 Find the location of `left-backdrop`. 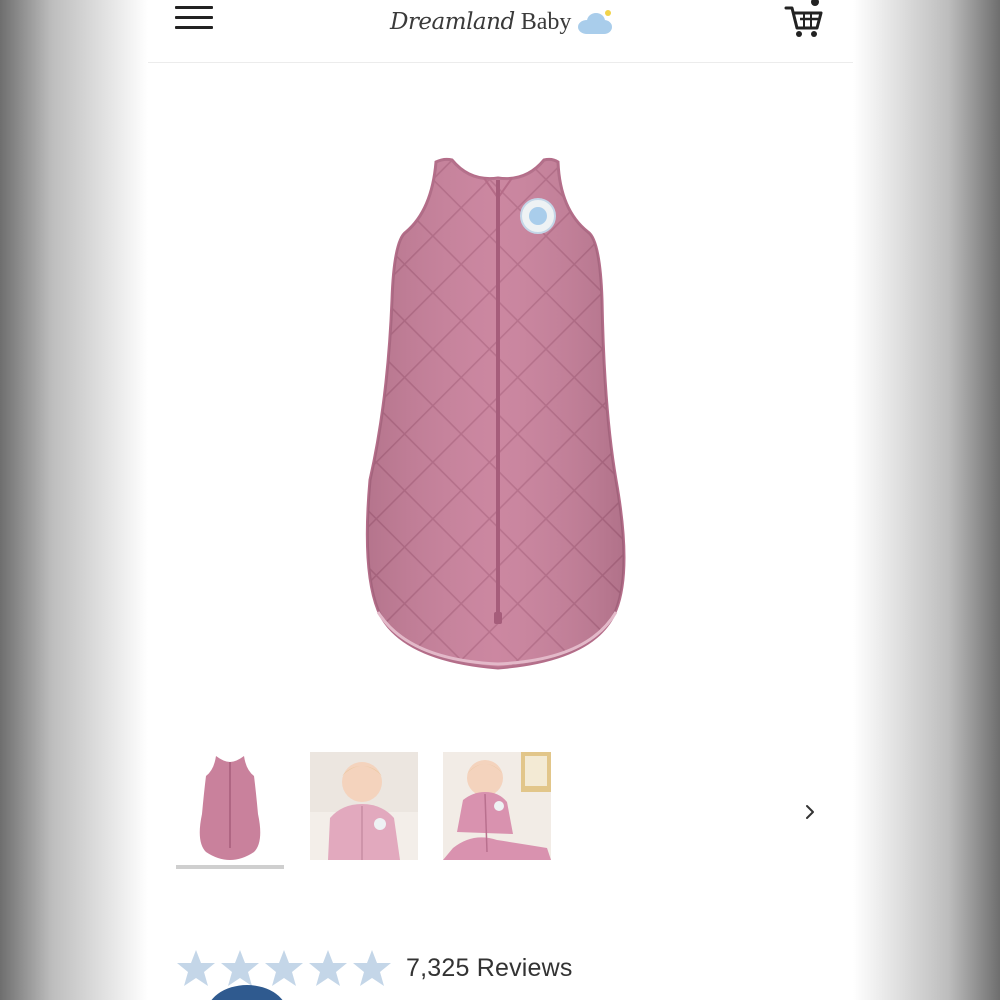

left-backdrop is located at coordinates (74, 500).